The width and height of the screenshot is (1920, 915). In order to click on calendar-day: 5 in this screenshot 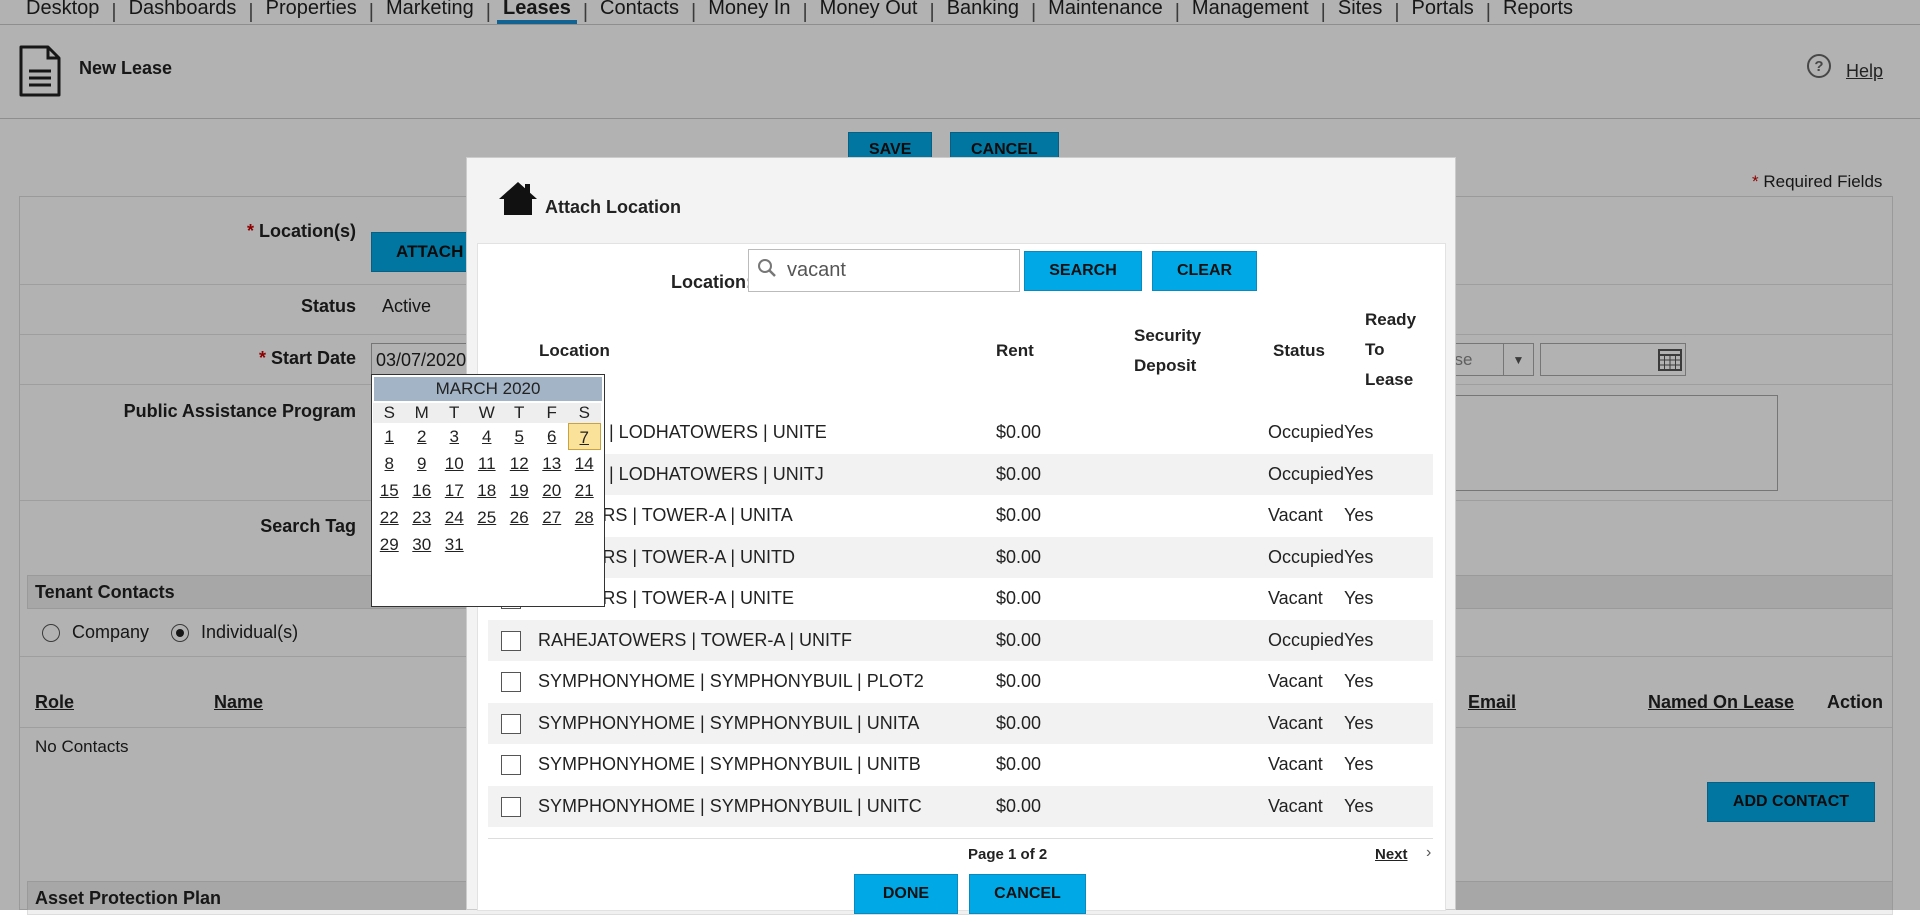, I will do `click(519, 436)`.